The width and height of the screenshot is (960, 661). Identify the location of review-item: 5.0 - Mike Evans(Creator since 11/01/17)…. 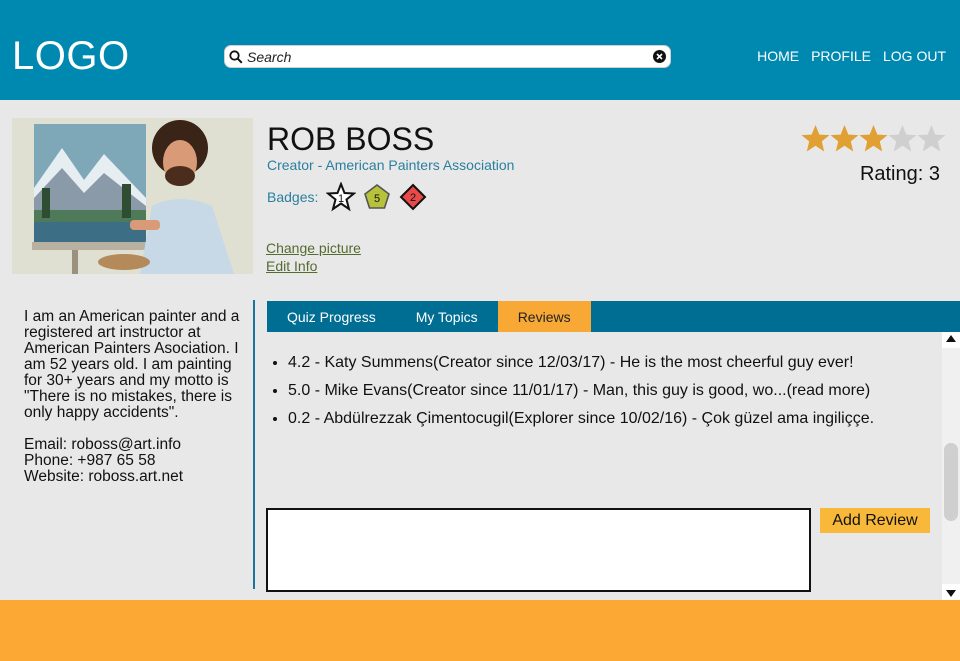
(609, 391).